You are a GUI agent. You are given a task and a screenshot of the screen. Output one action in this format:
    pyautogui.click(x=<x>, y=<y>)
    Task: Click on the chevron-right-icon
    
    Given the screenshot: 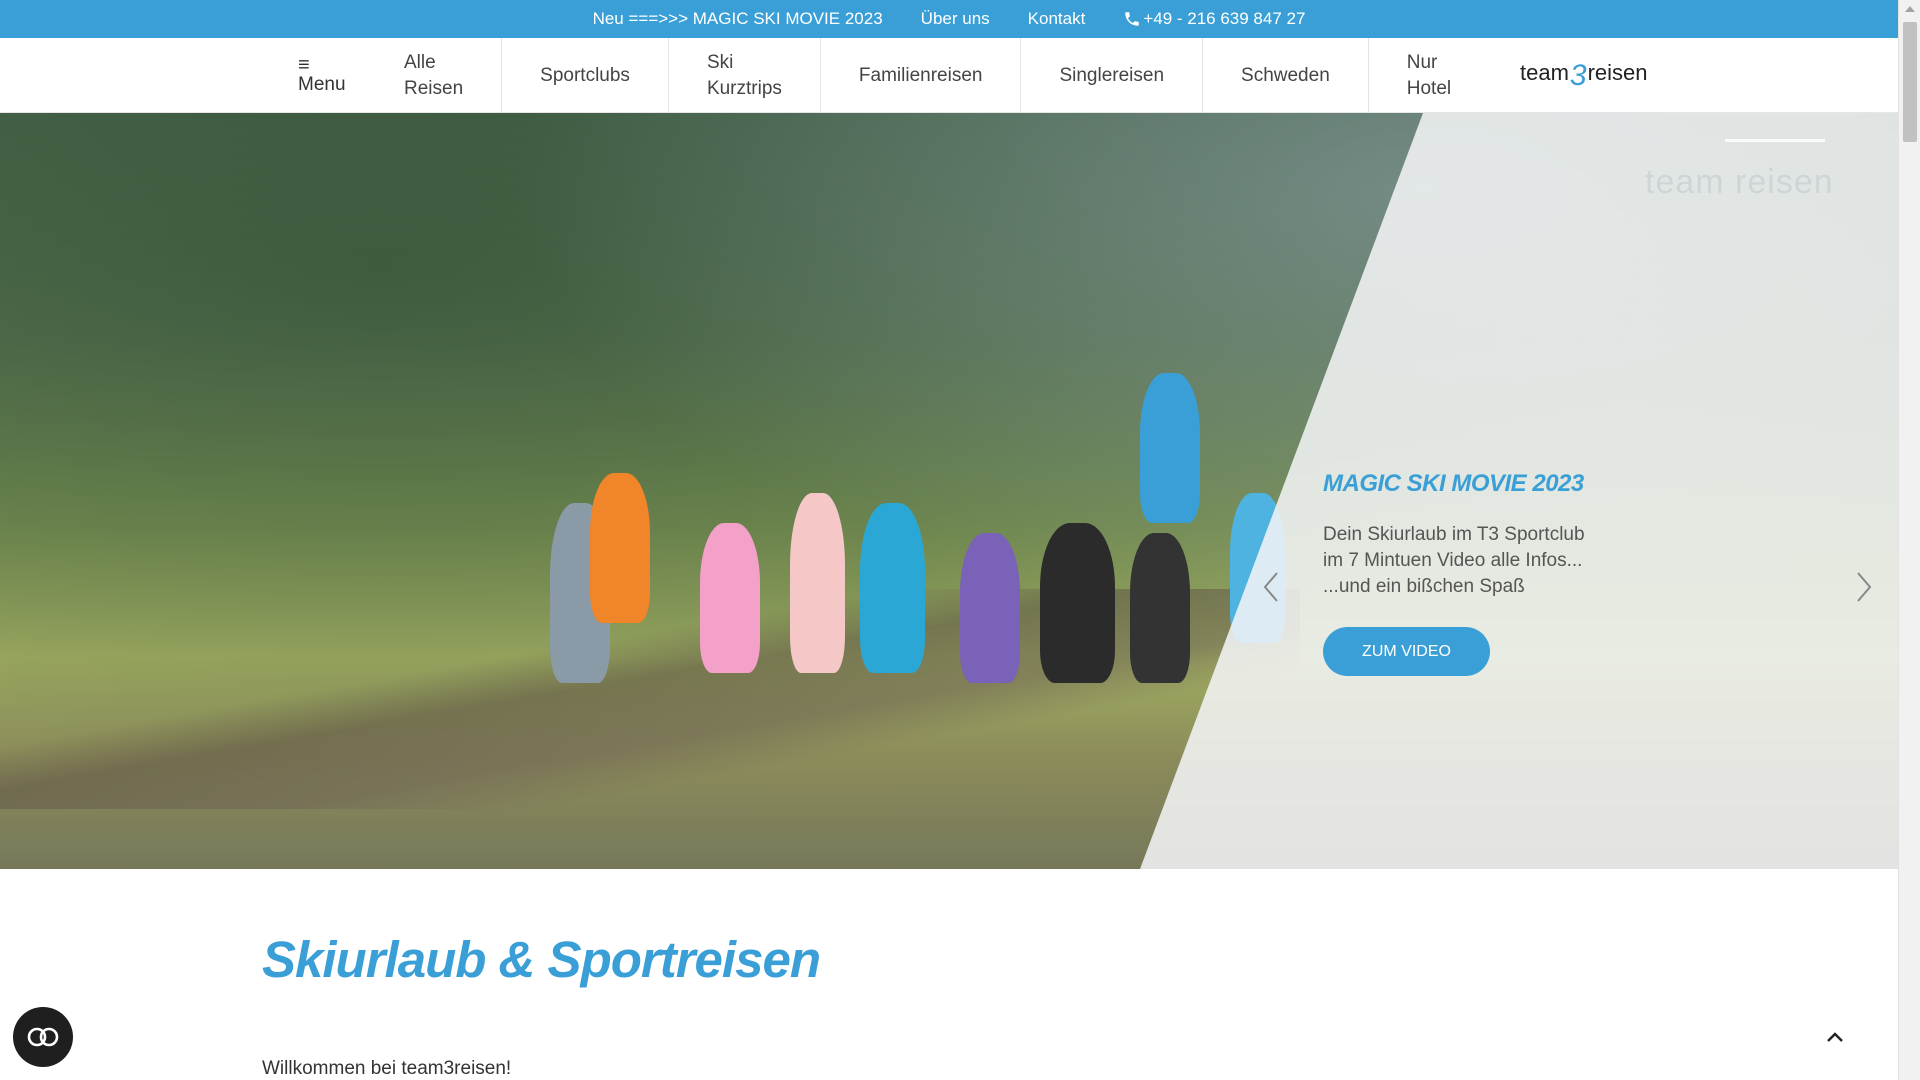 What is the action you would take?
    pyautogui.click(x=1864, y=587)
    